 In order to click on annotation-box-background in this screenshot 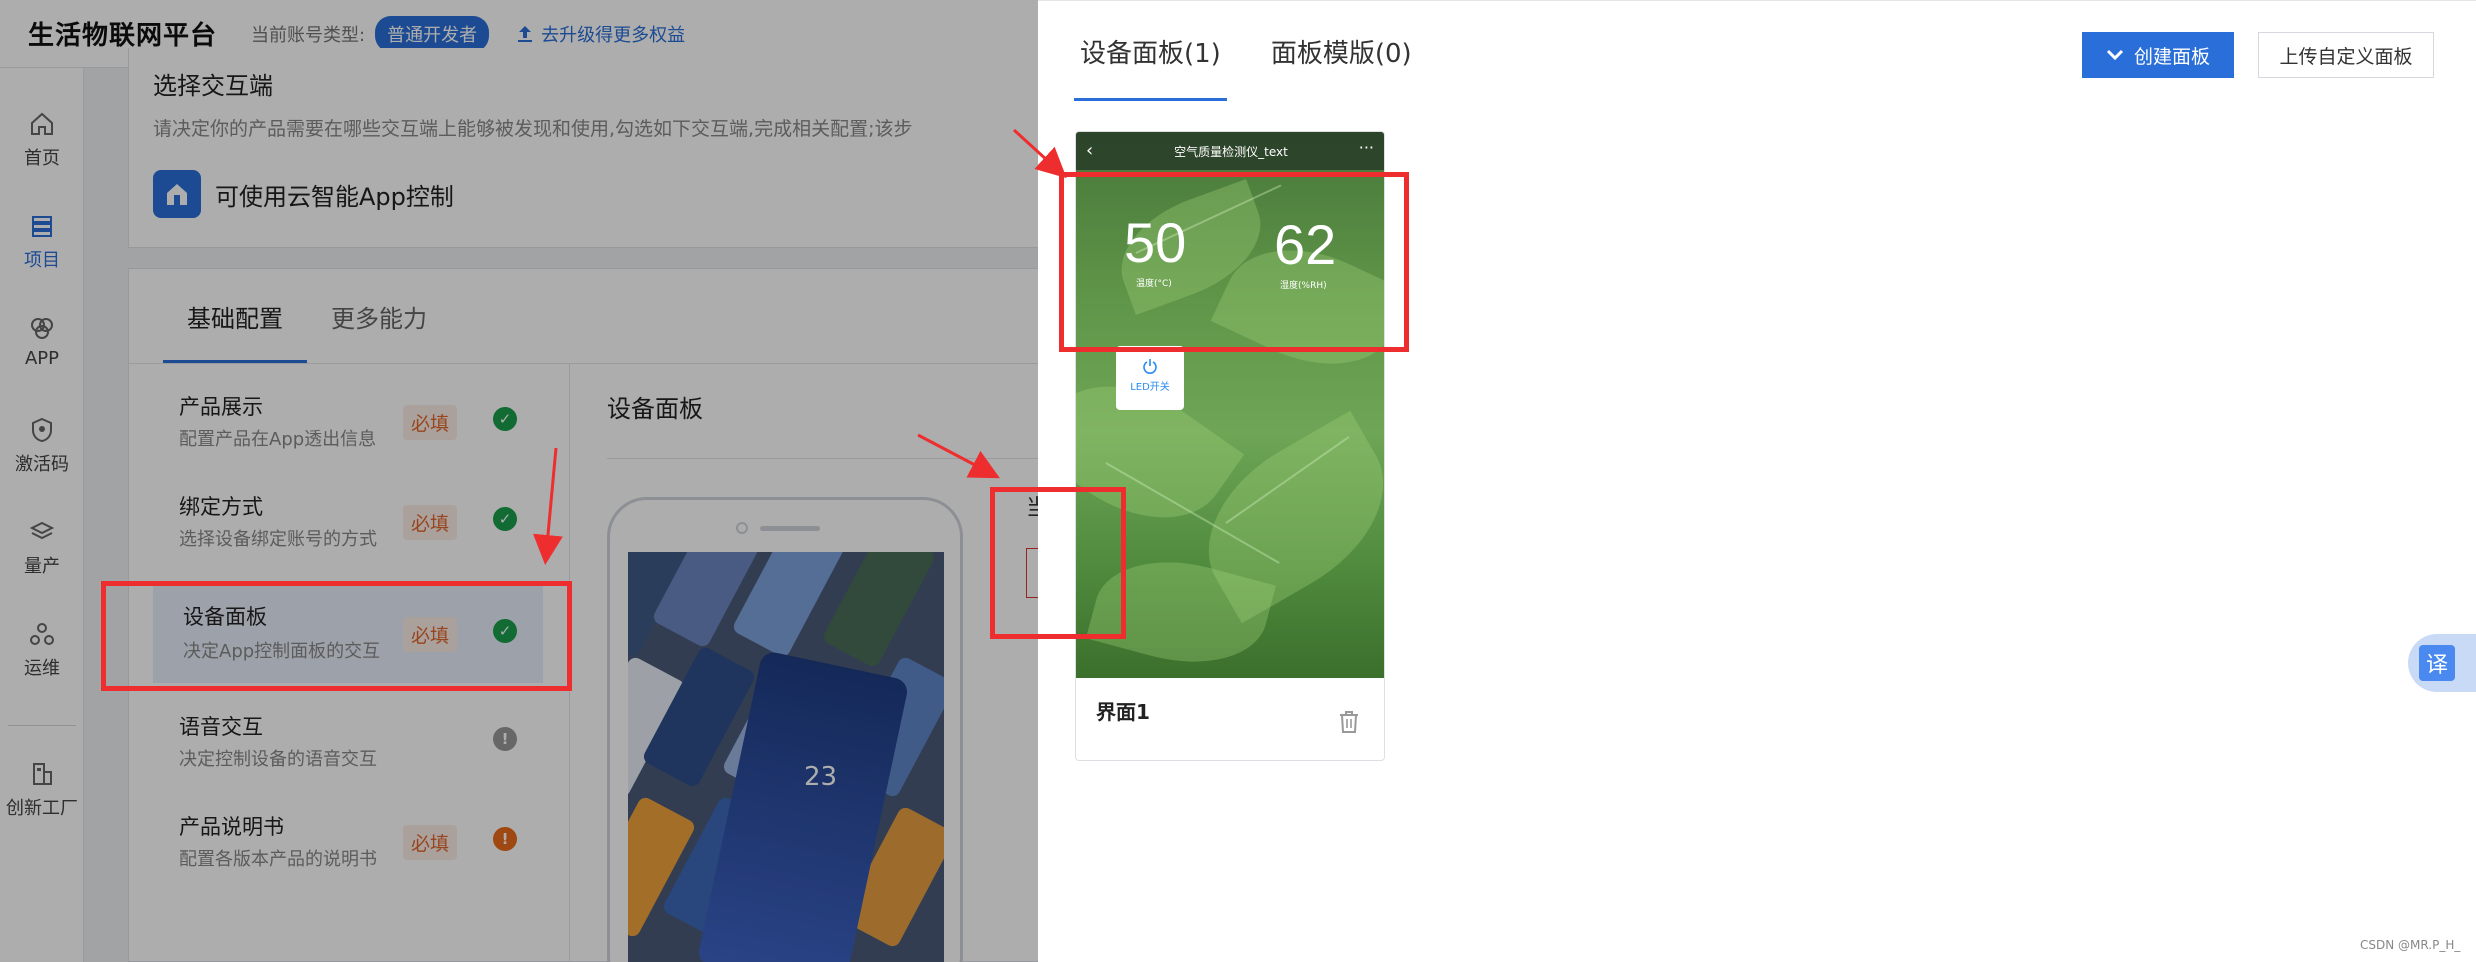, I will do `click(1058, 563)`.